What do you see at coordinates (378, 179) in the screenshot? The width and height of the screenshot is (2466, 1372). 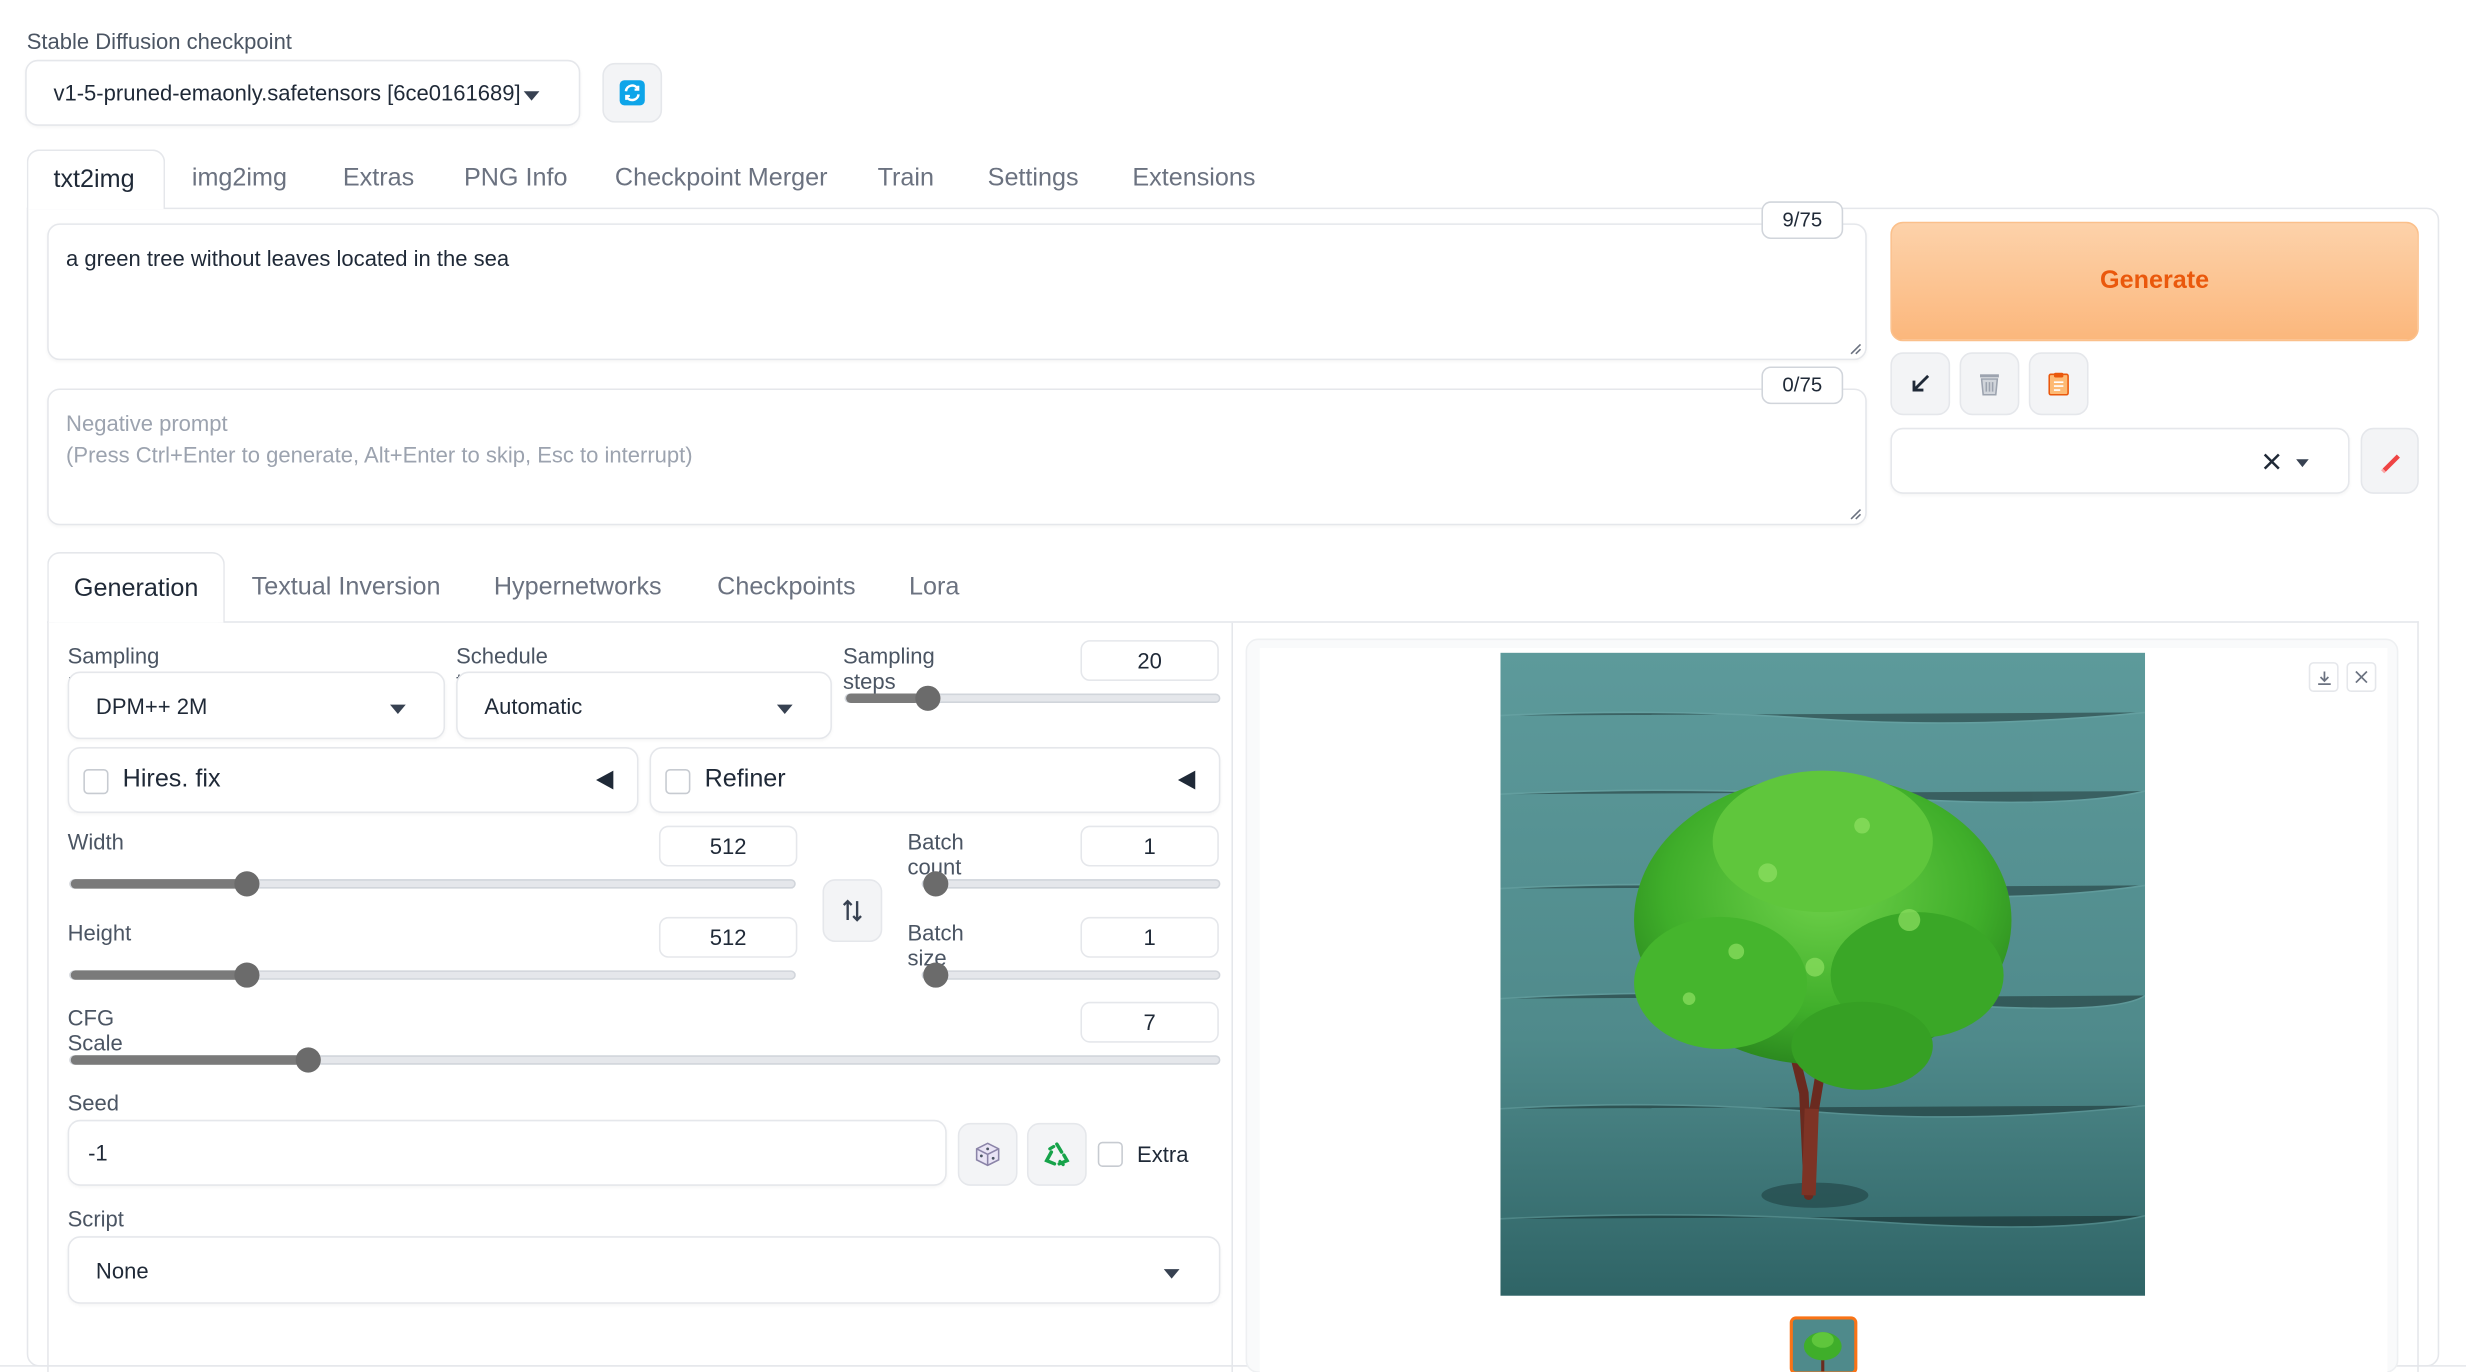 I see `tab-extras: Extras` at bounding box center [378, 179].